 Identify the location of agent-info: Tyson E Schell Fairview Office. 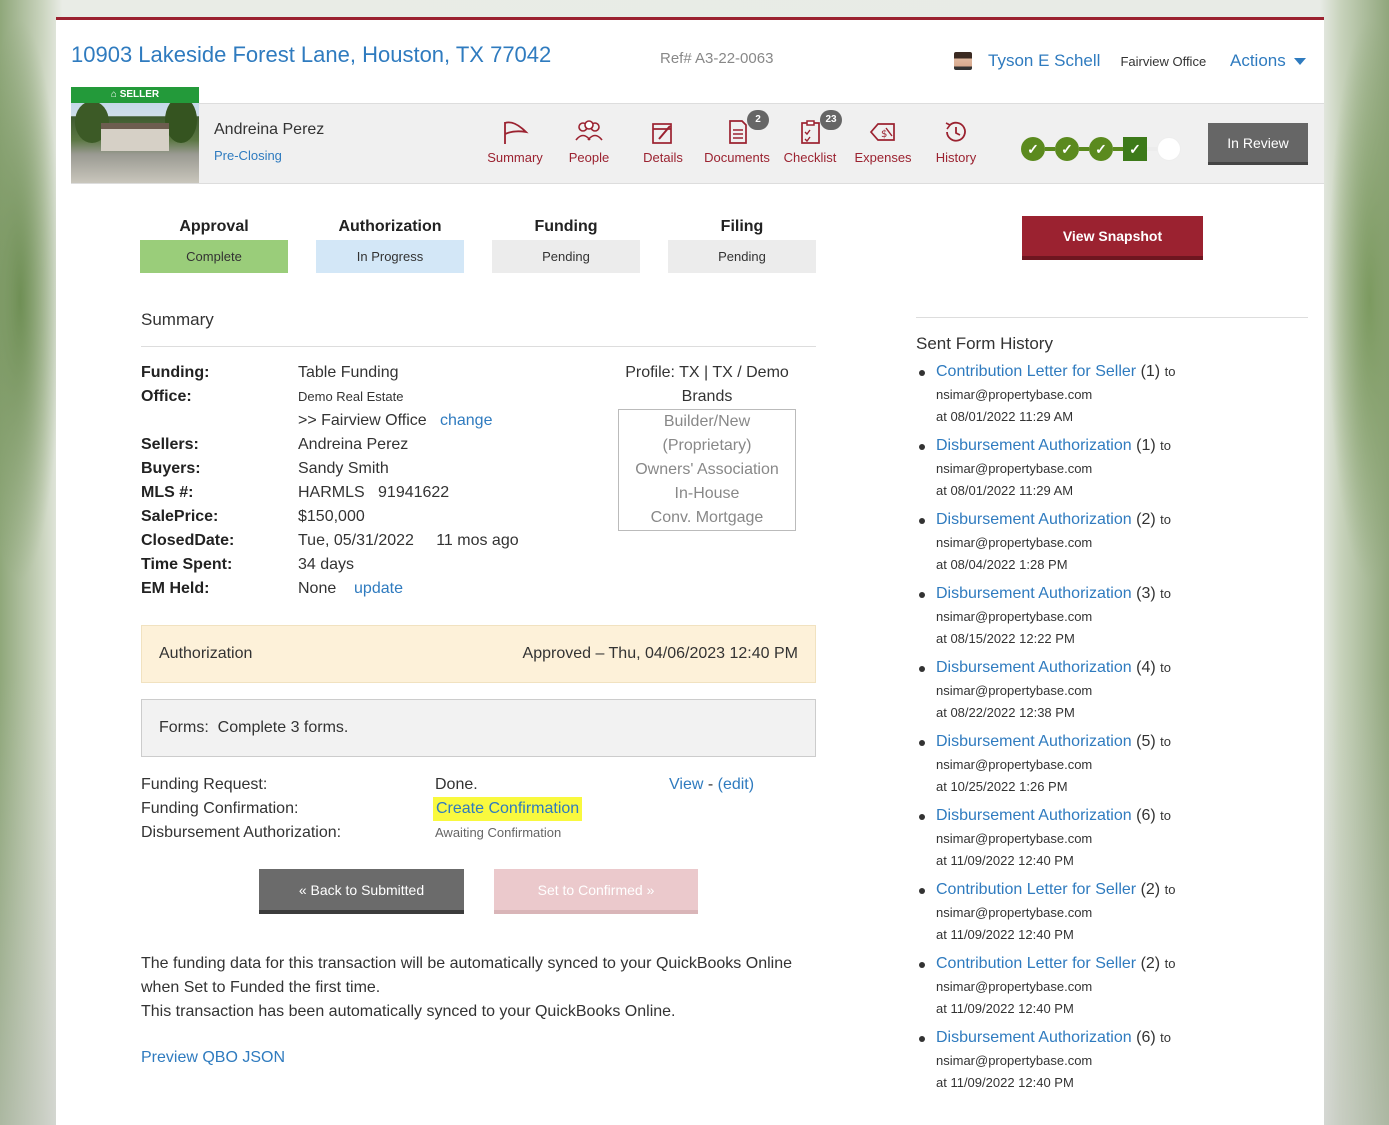
(1080, 61).